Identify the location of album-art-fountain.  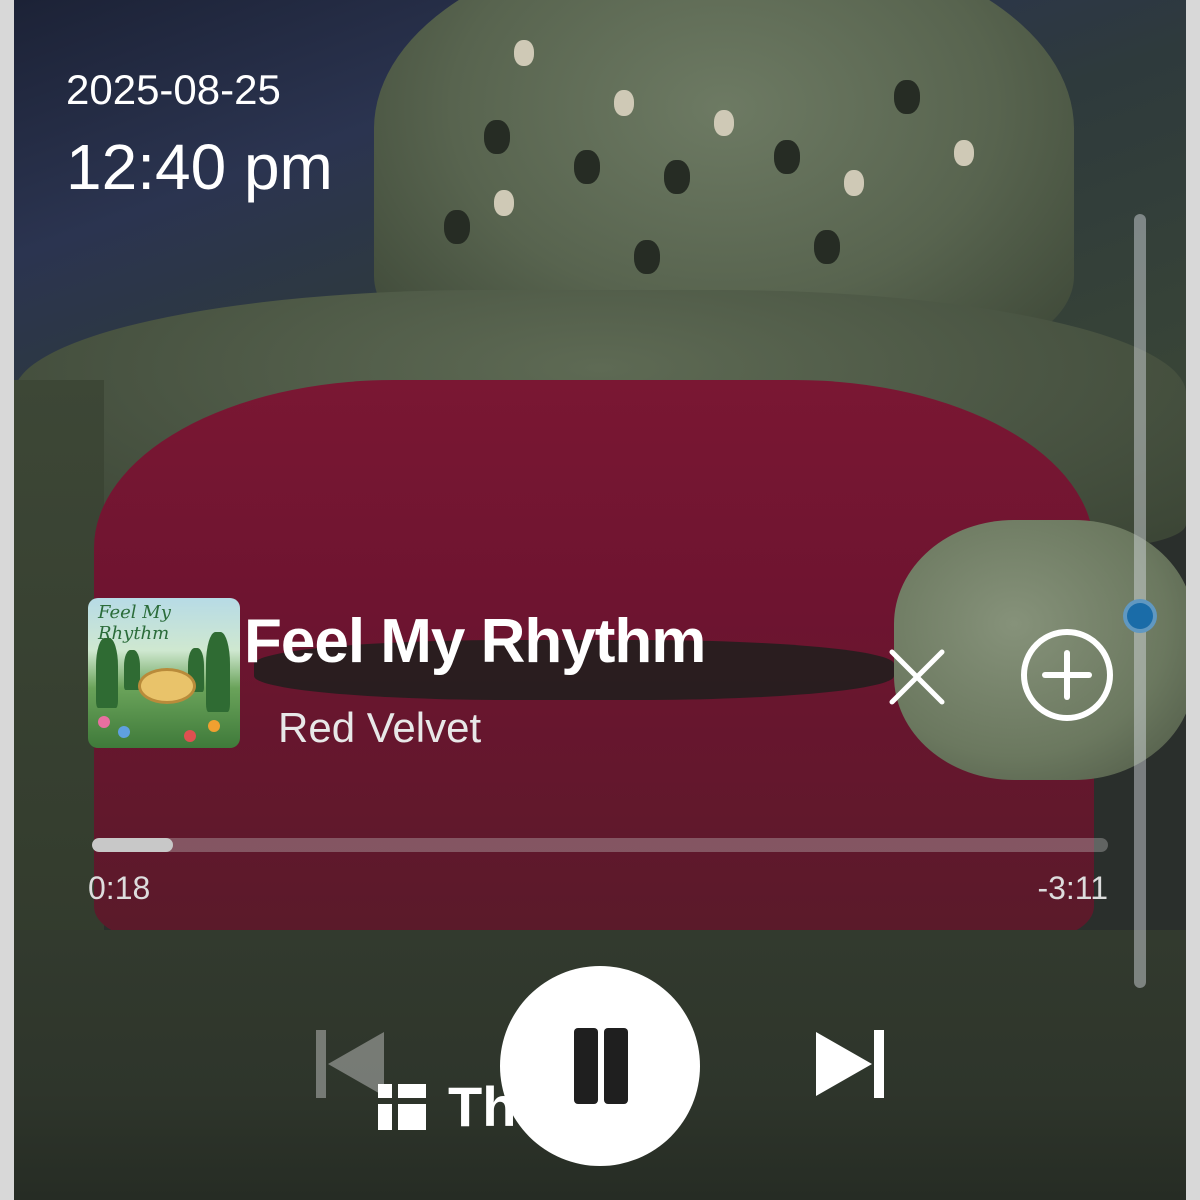
(167, 686).